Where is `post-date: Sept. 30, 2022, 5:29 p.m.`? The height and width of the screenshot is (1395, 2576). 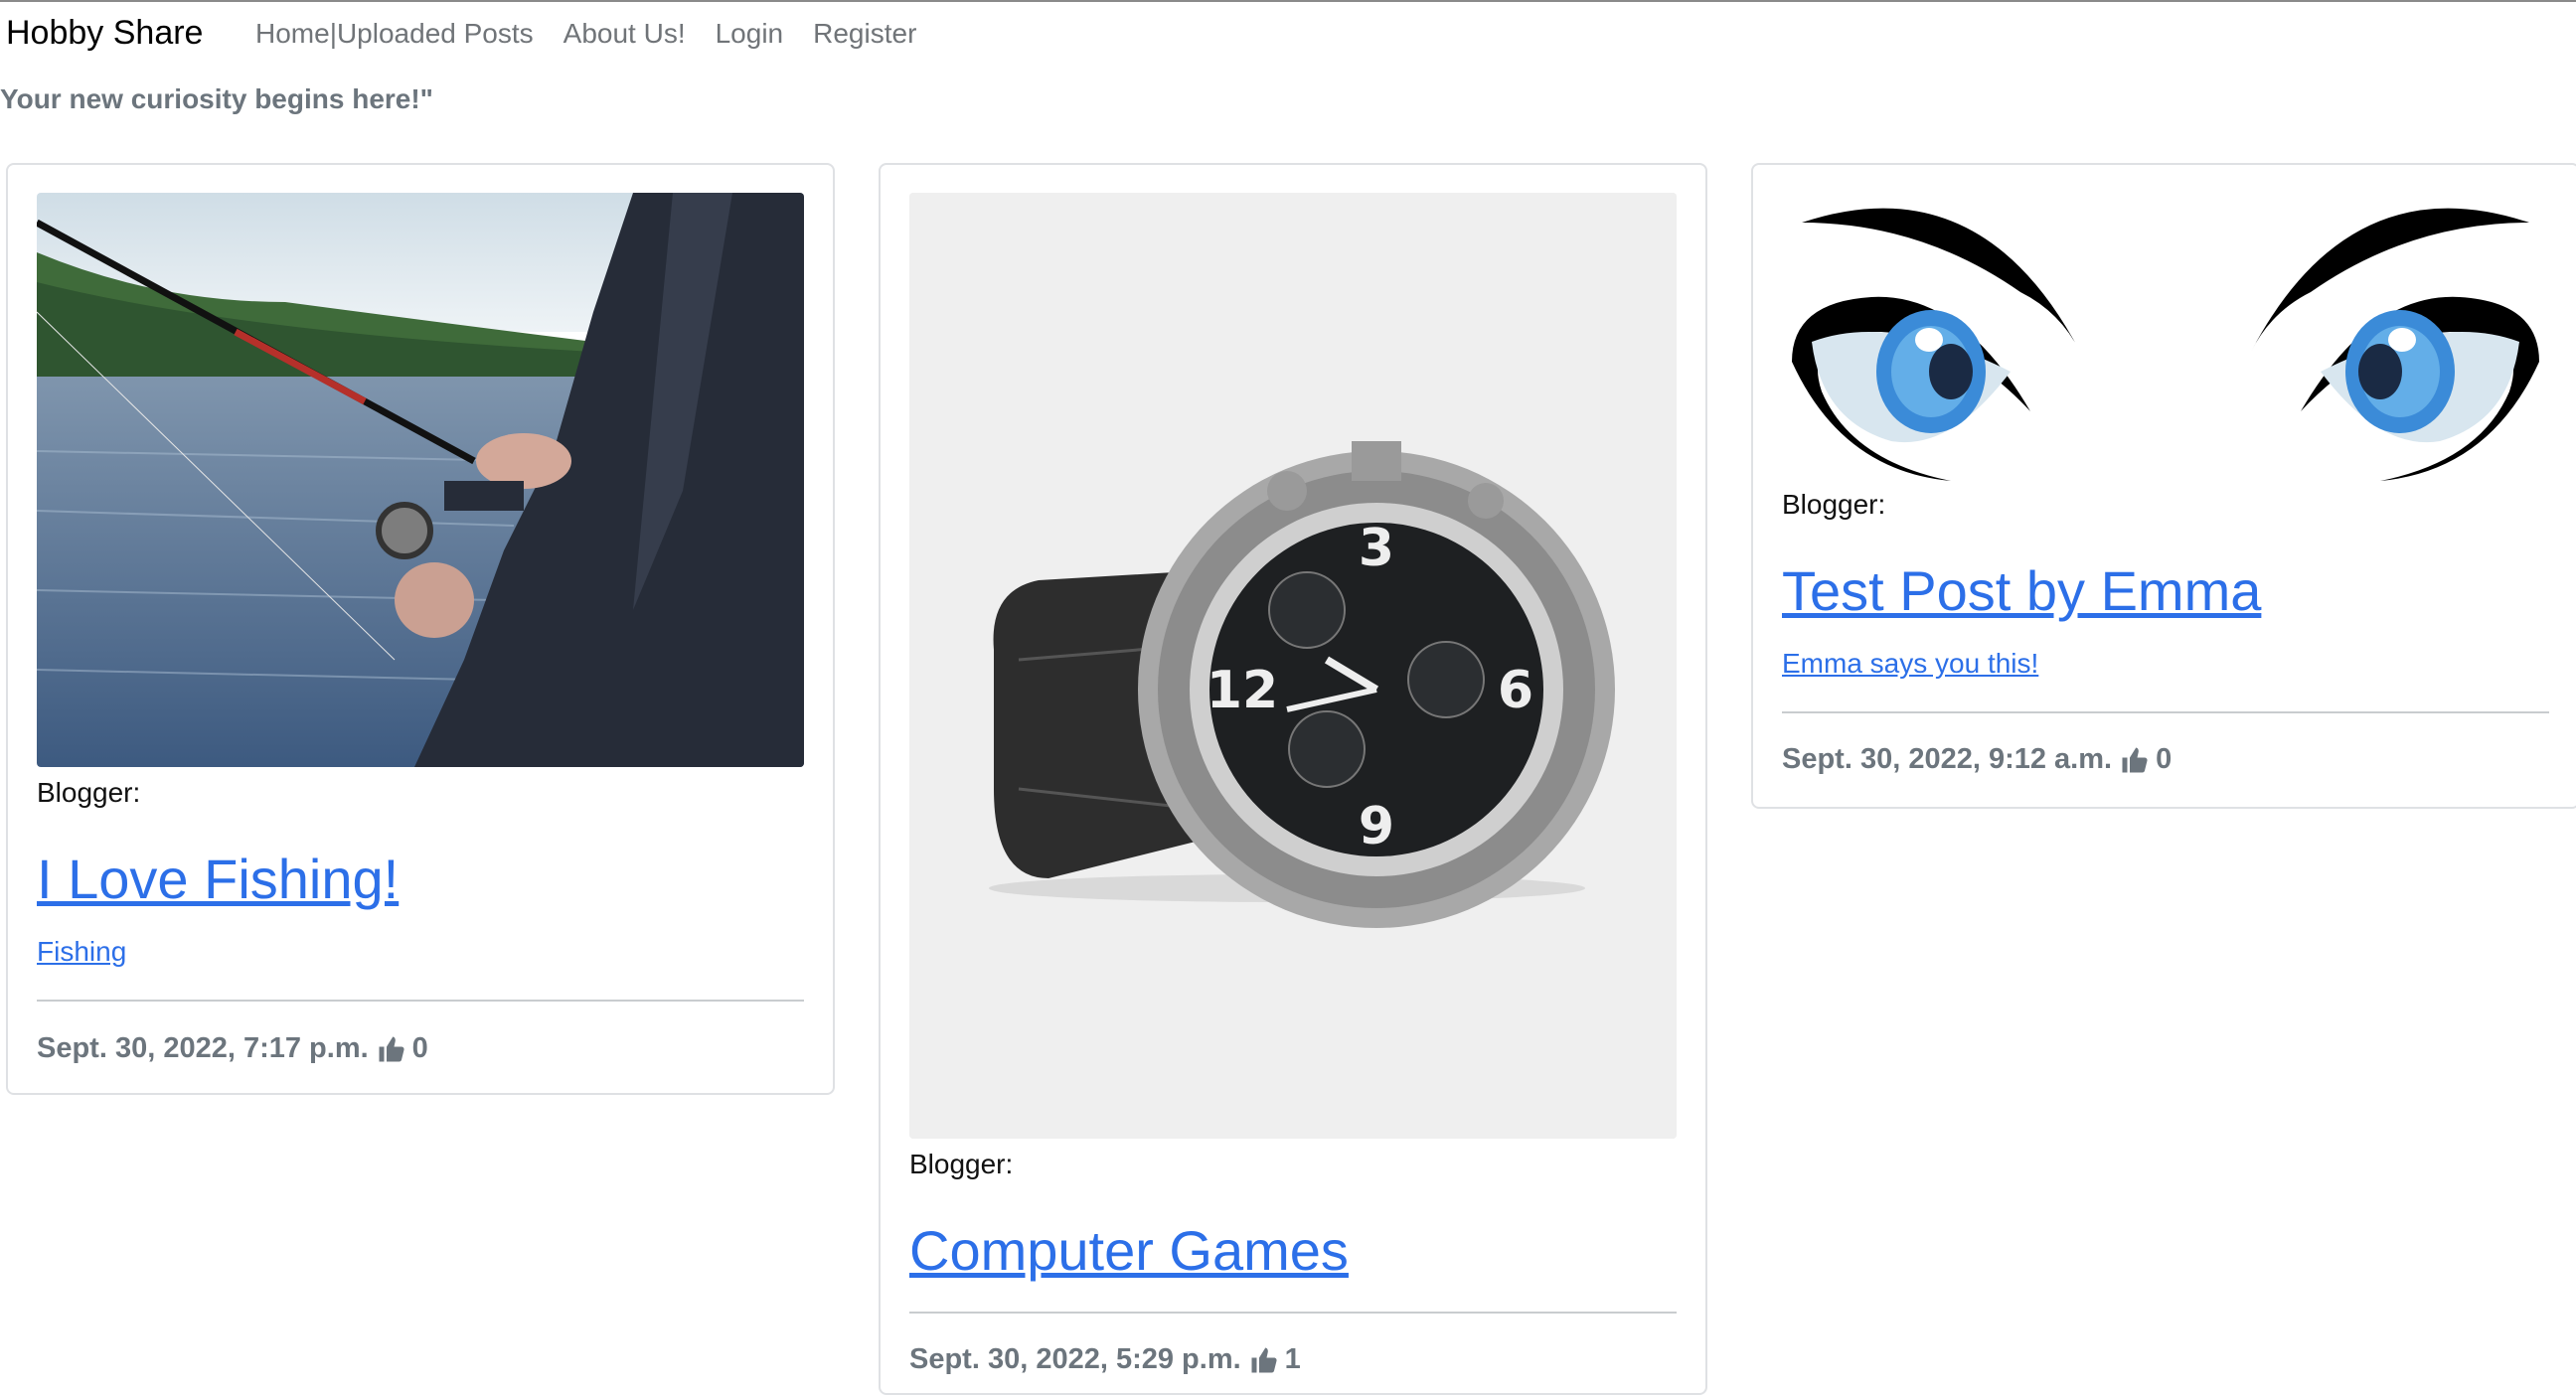
post-date: Sept. 30, 2022, 5:29 p.m. is located at coordinates (1075, 1359).